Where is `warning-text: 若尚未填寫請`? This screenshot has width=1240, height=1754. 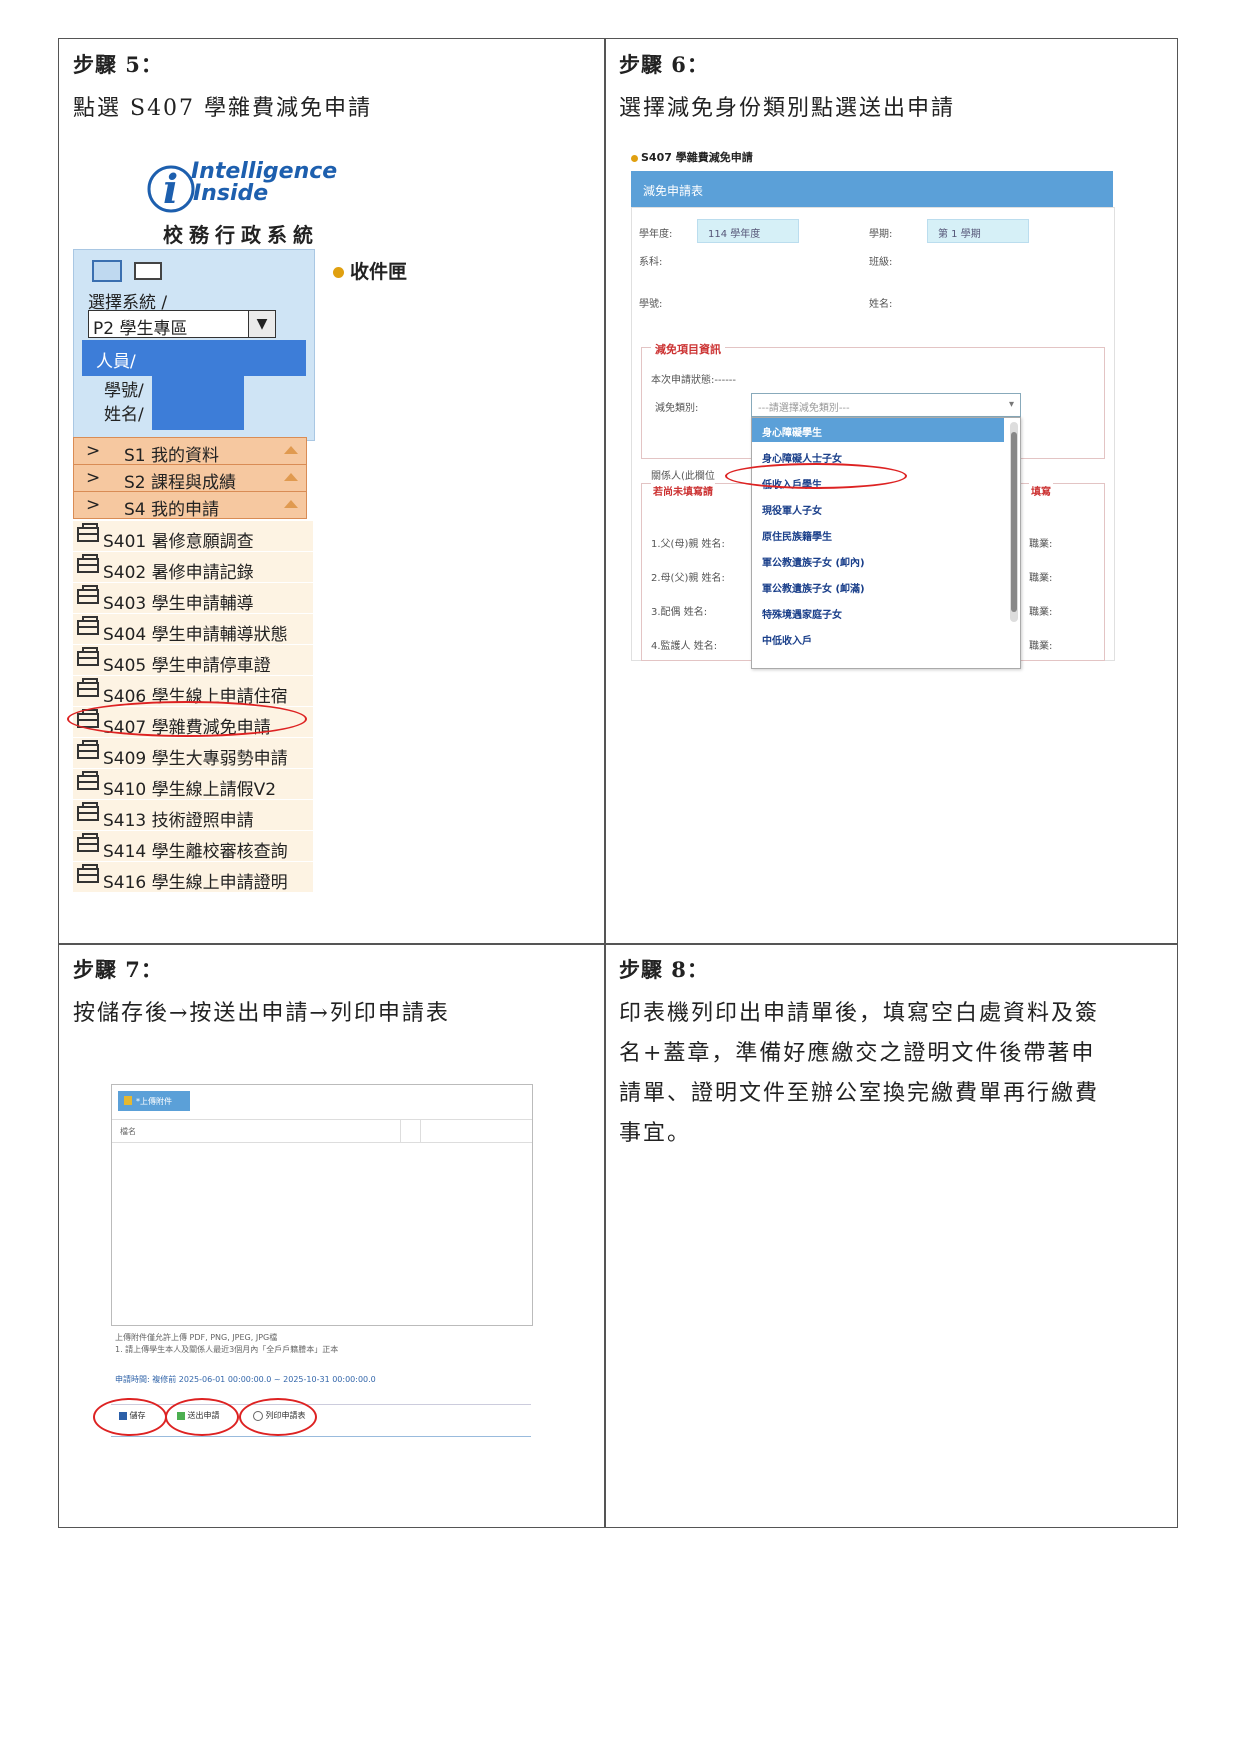
warning-text: 若尚未填寫請 is located at coordinates (683, 490).